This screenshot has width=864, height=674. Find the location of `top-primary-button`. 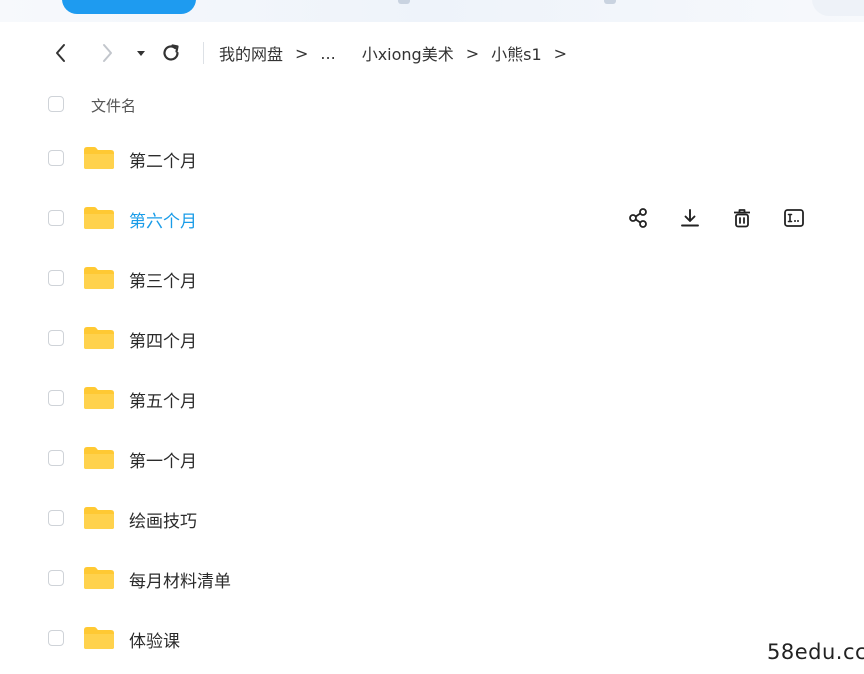

top-primary-button is located at coordinates (129, 7).